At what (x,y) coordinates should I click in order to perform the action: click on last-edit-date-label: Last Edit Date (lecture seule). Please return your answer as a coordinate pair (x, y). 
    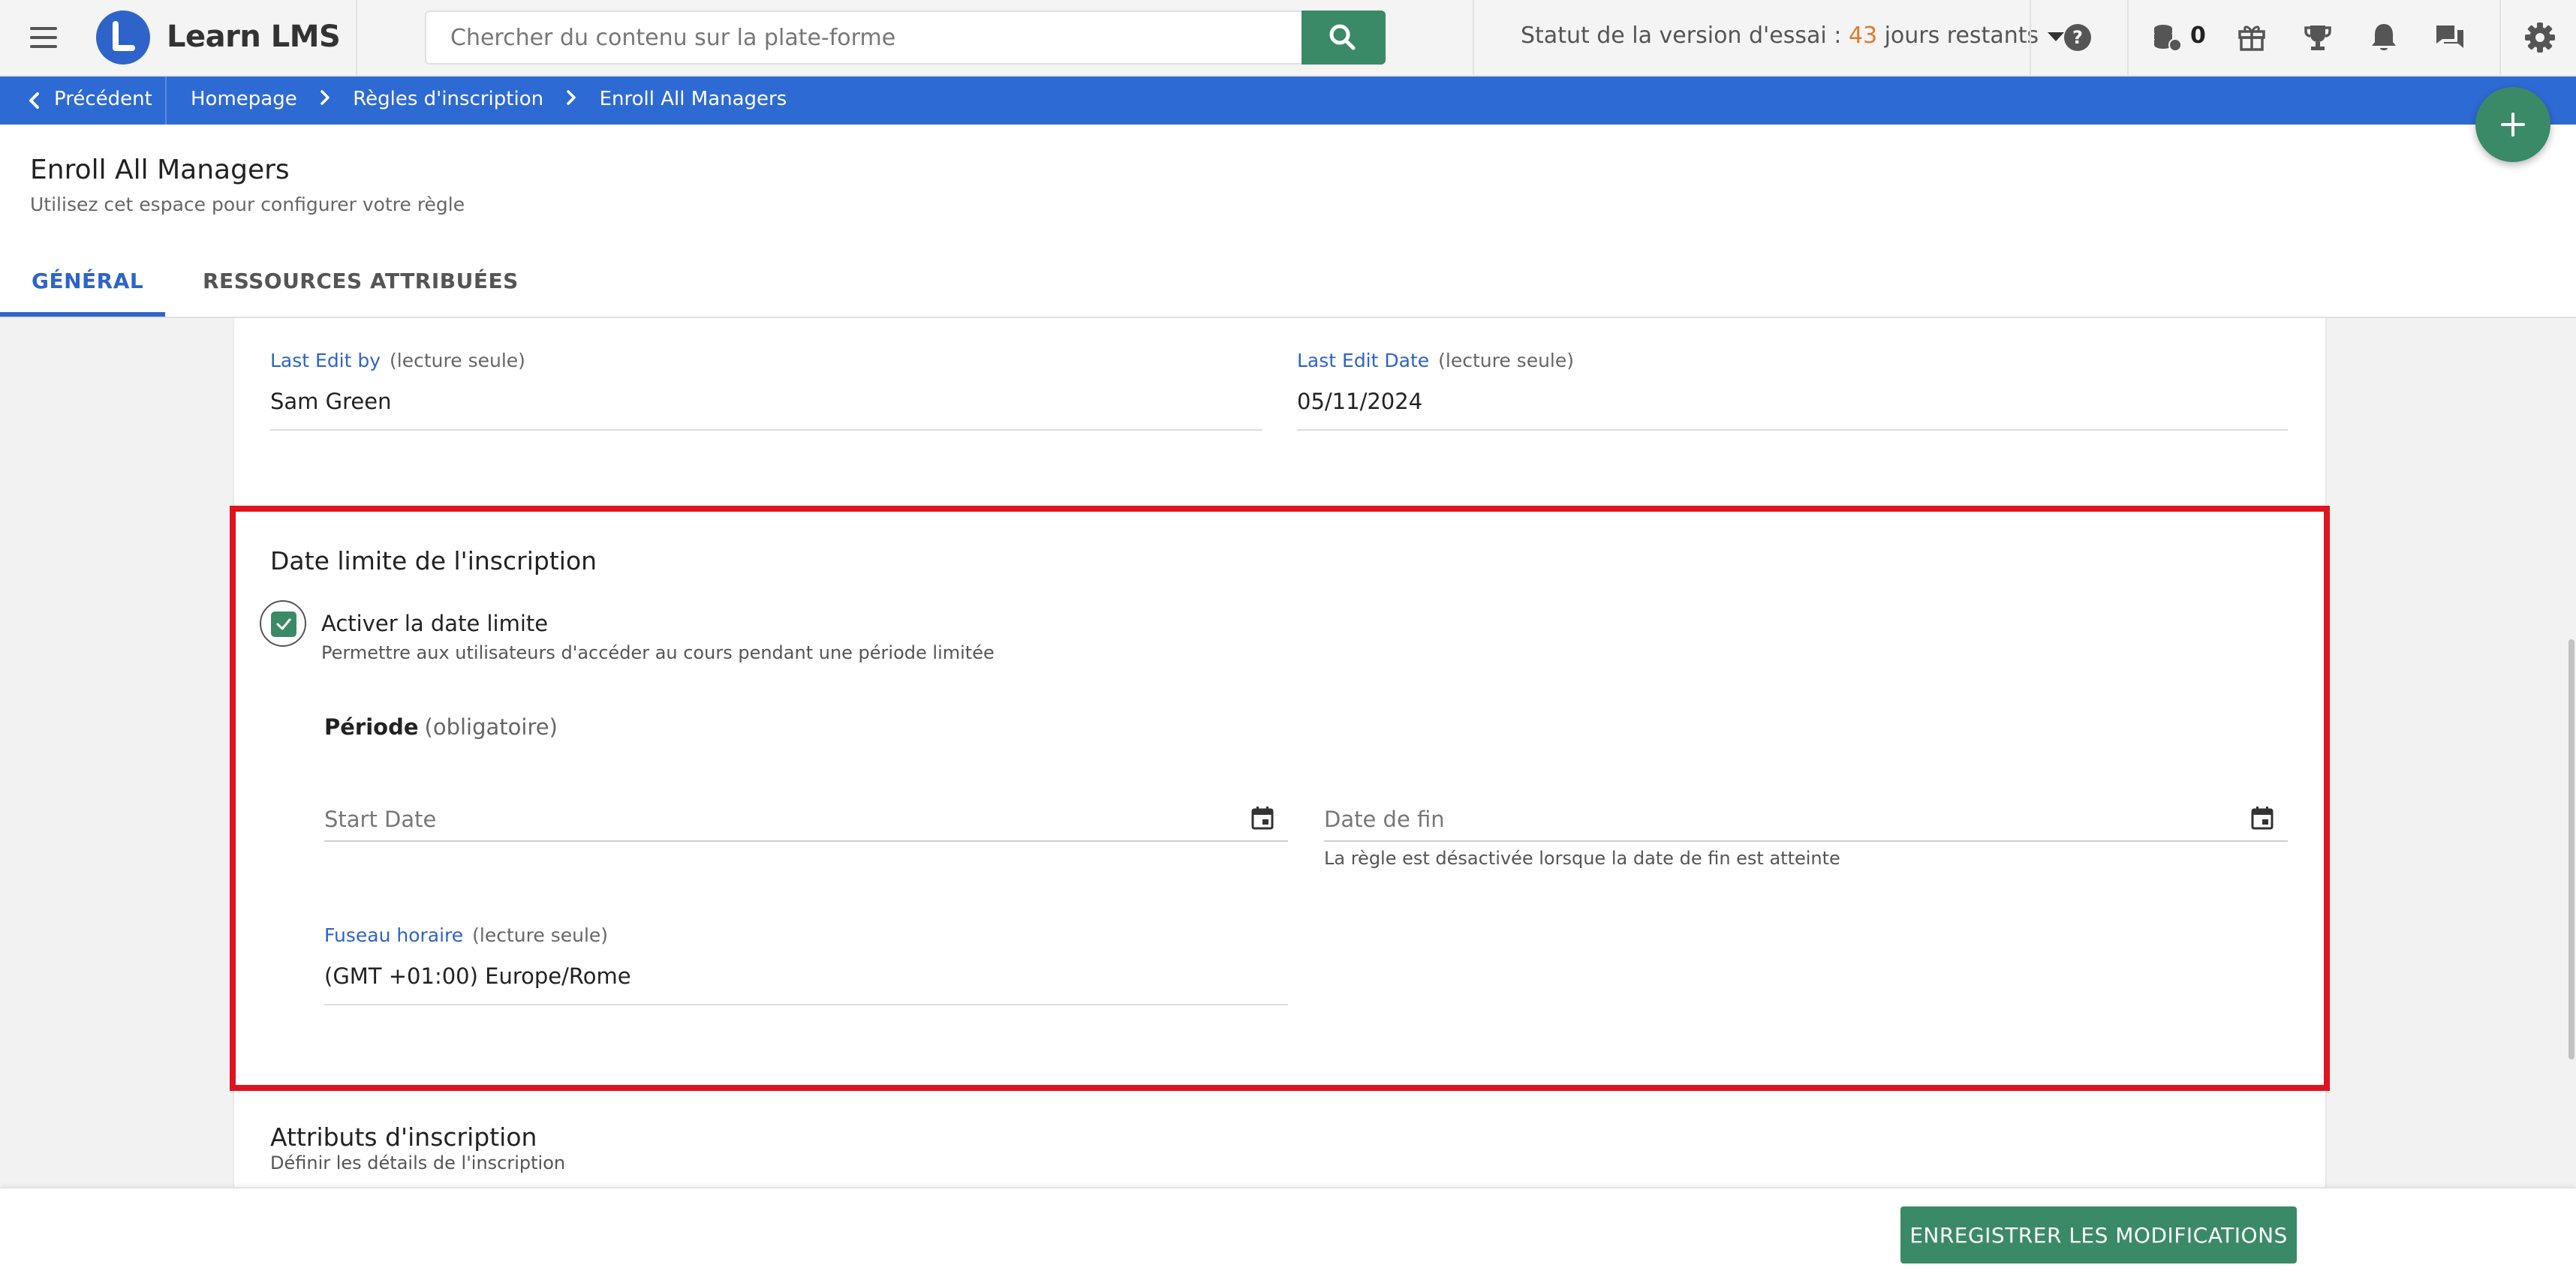
    Looking at the image, I should click on (1435, 360).